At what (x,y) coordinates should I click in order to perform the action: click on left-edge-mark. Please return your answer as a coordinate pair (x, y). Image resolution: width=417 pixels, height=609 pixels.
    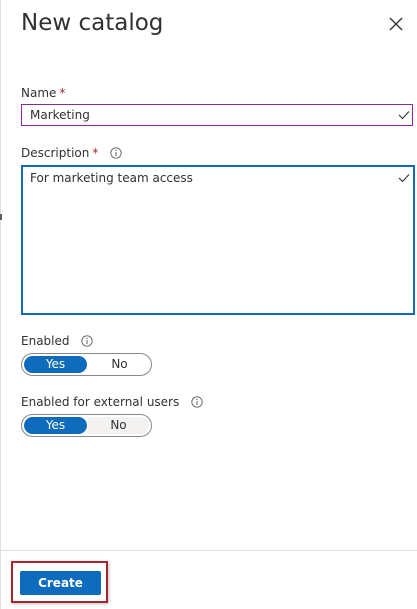
    Looking at the image, I should click on (1, 217).